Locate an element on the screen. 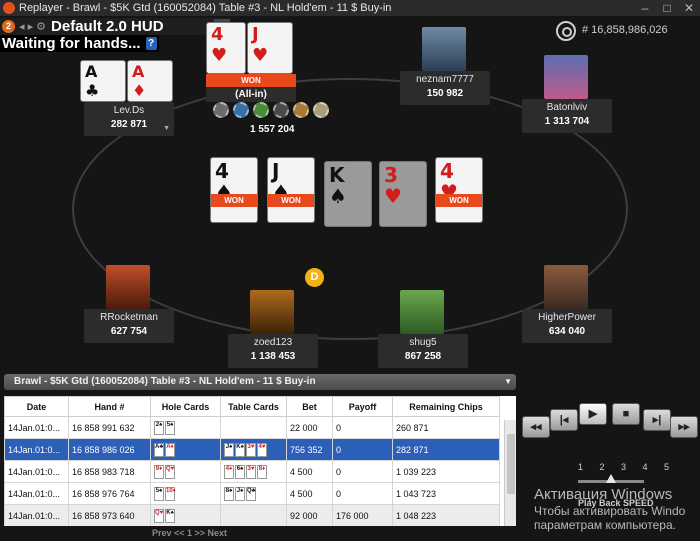 The width and height of the screenshot is (700, 541). scroll-thumb is located at coordinates (511, 464).